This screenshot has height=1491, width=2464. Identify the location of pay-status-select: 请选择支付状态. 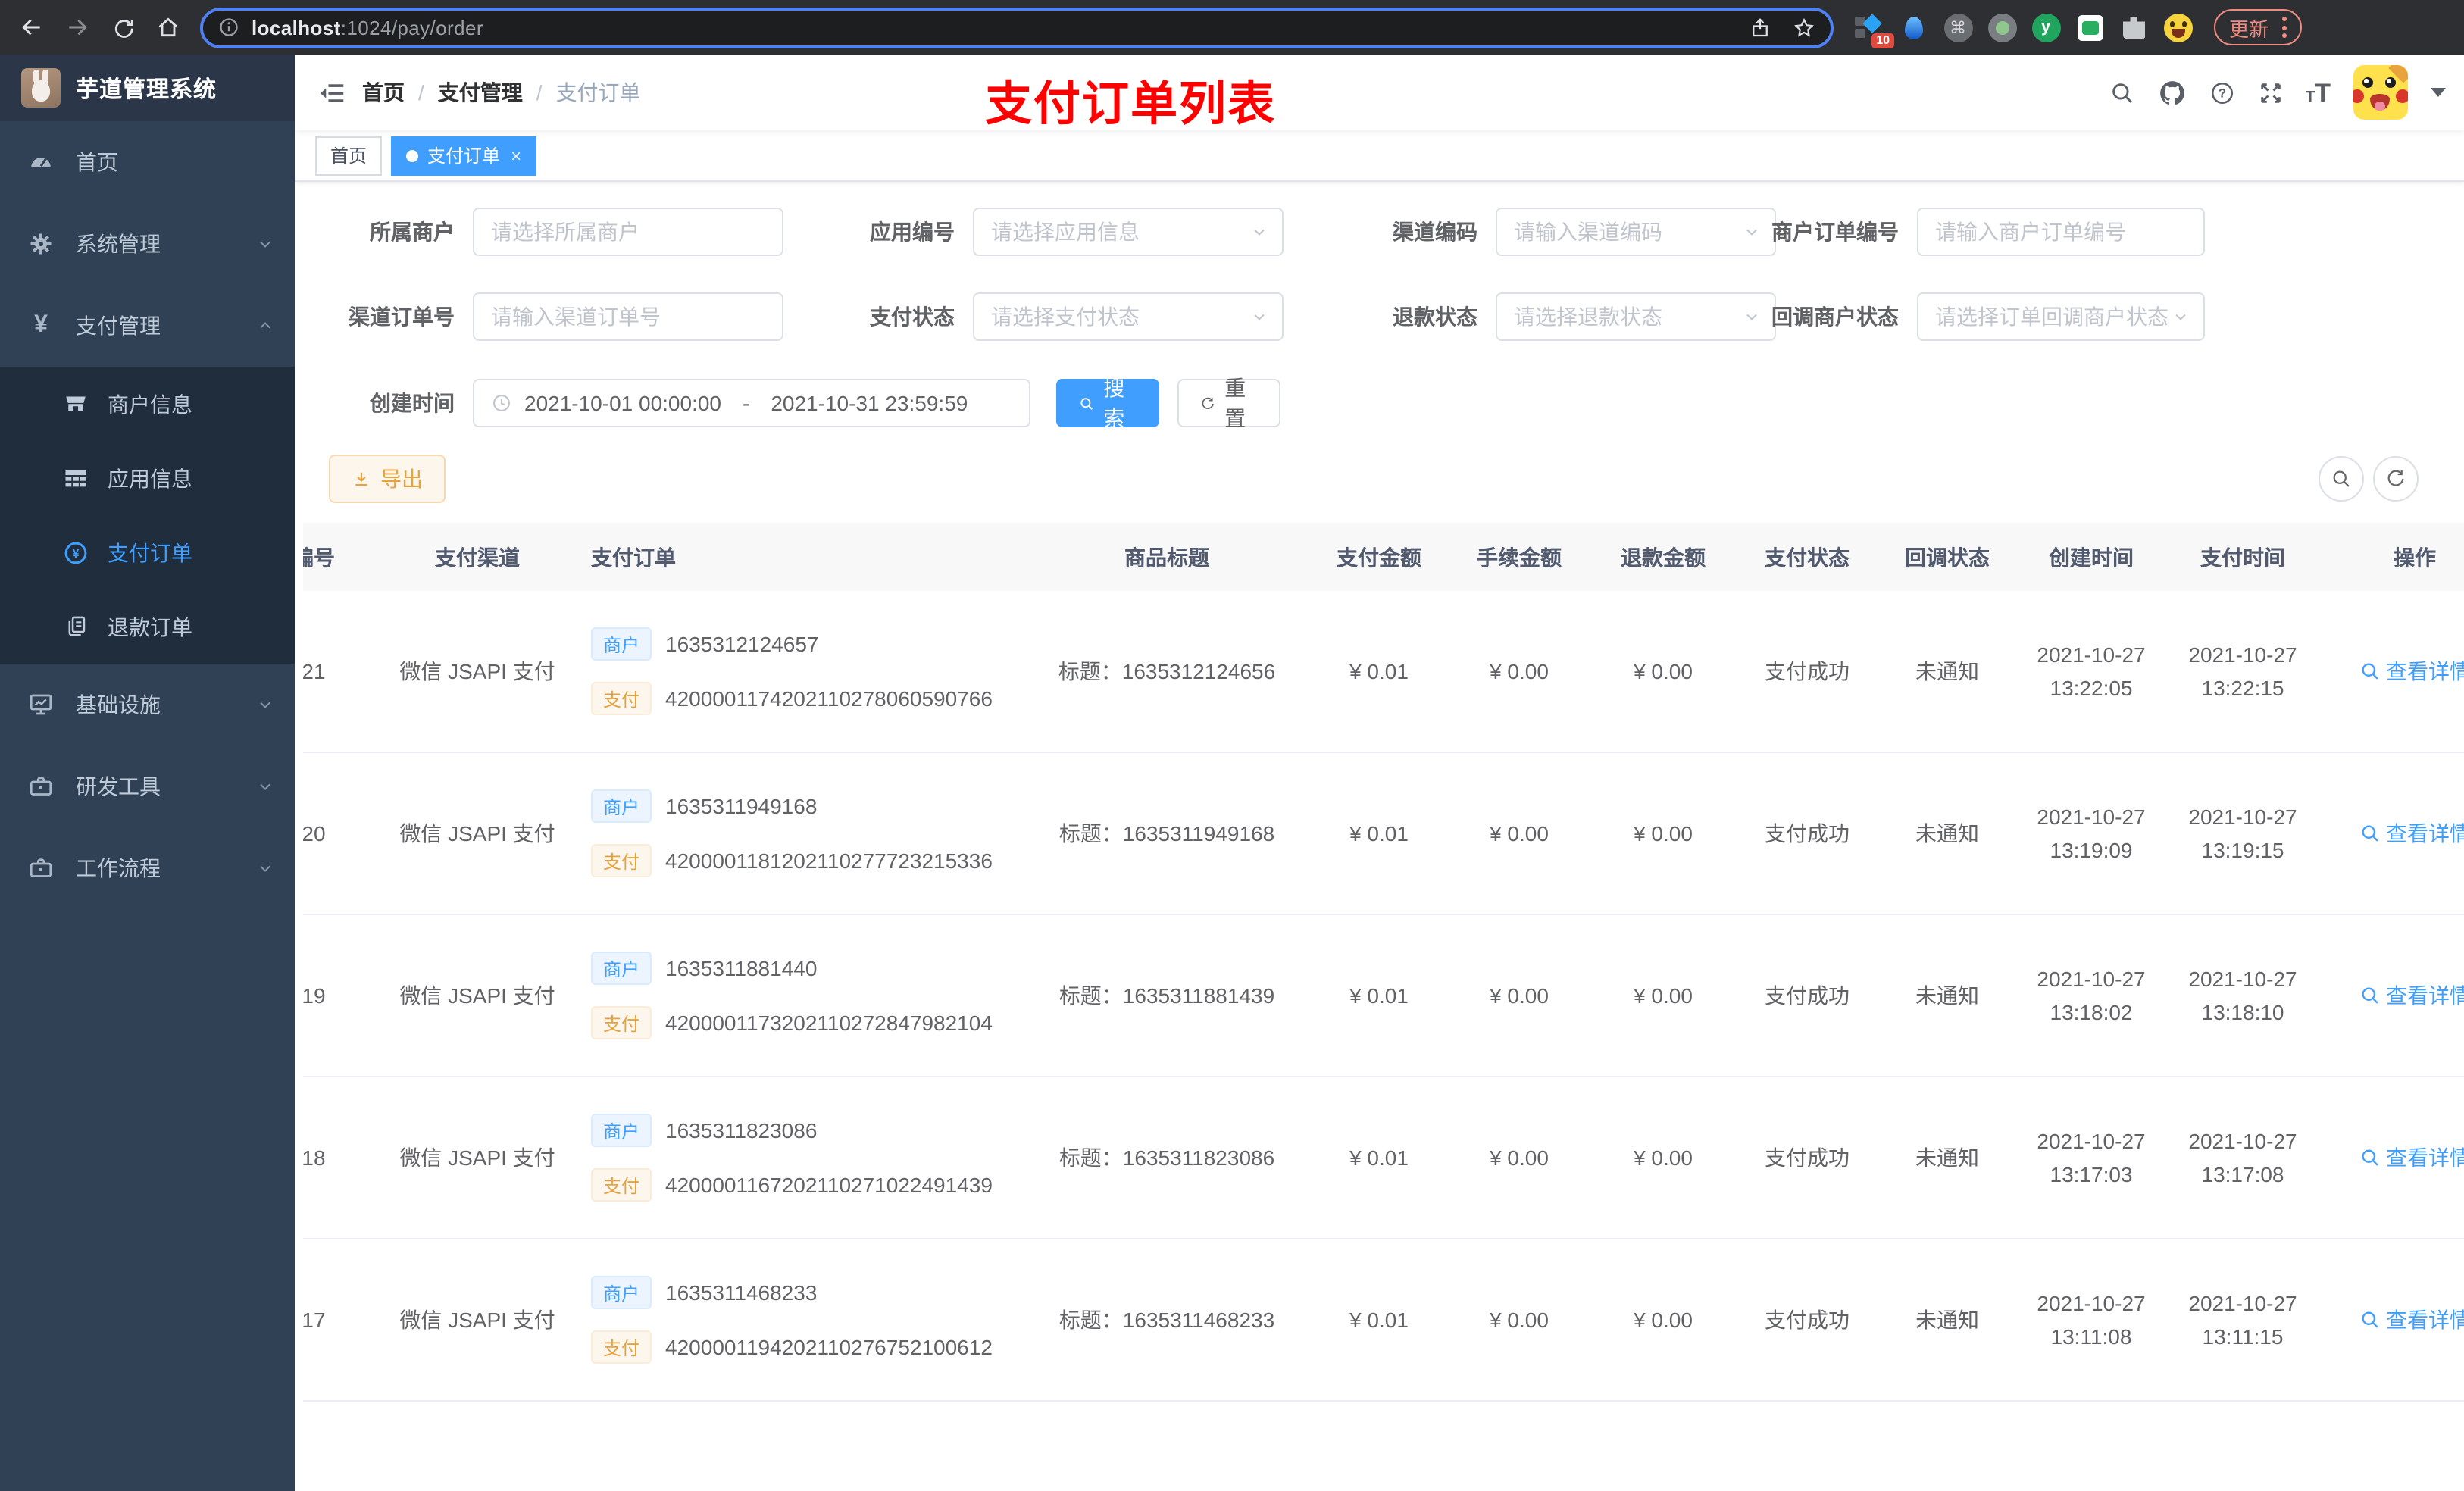
(1128, 316).